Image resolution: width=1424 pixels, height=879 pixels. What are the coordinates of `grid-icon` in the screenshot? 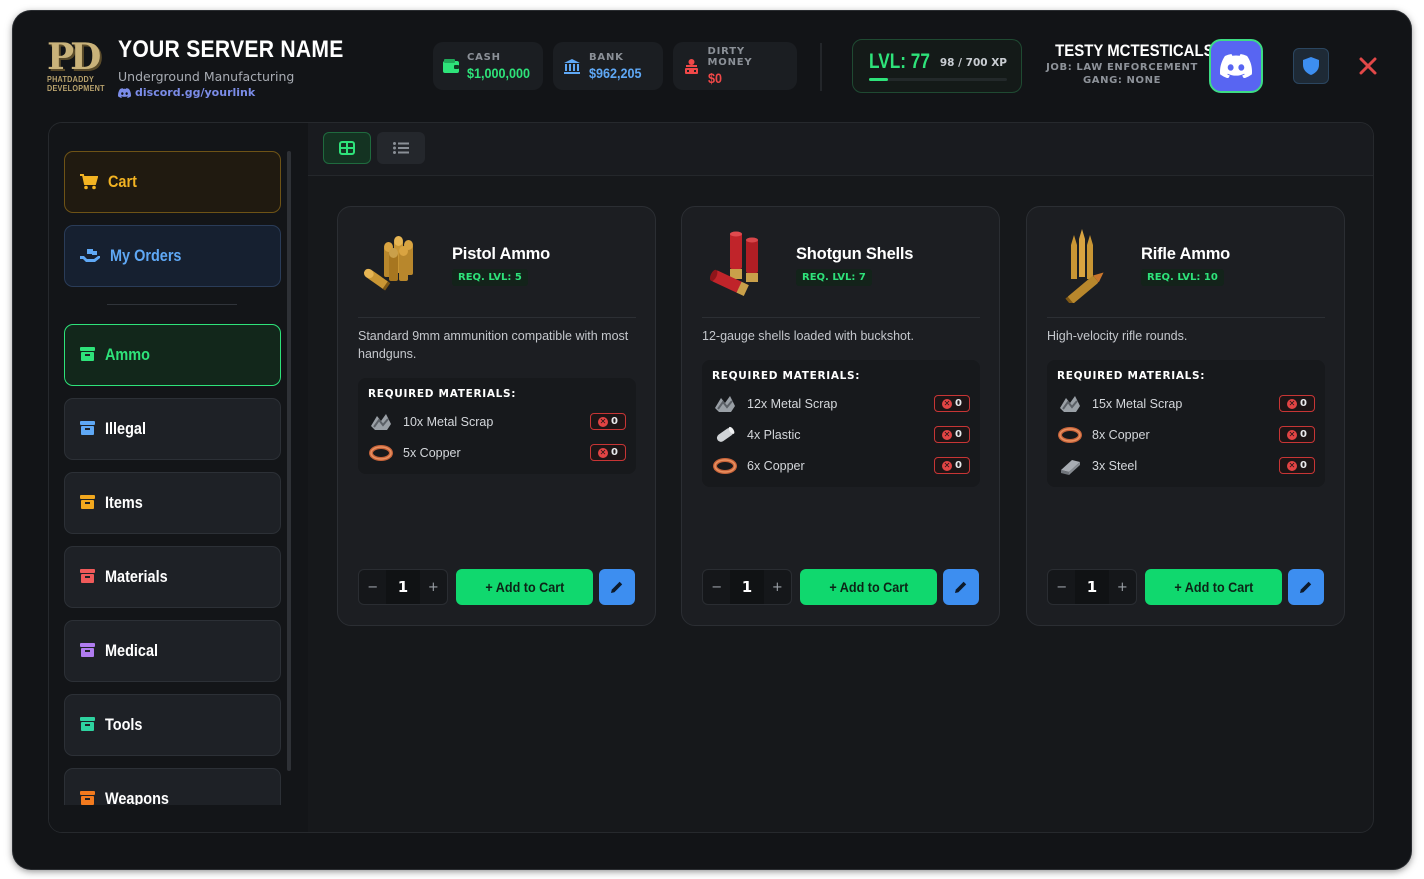 It's located at (347, 148).